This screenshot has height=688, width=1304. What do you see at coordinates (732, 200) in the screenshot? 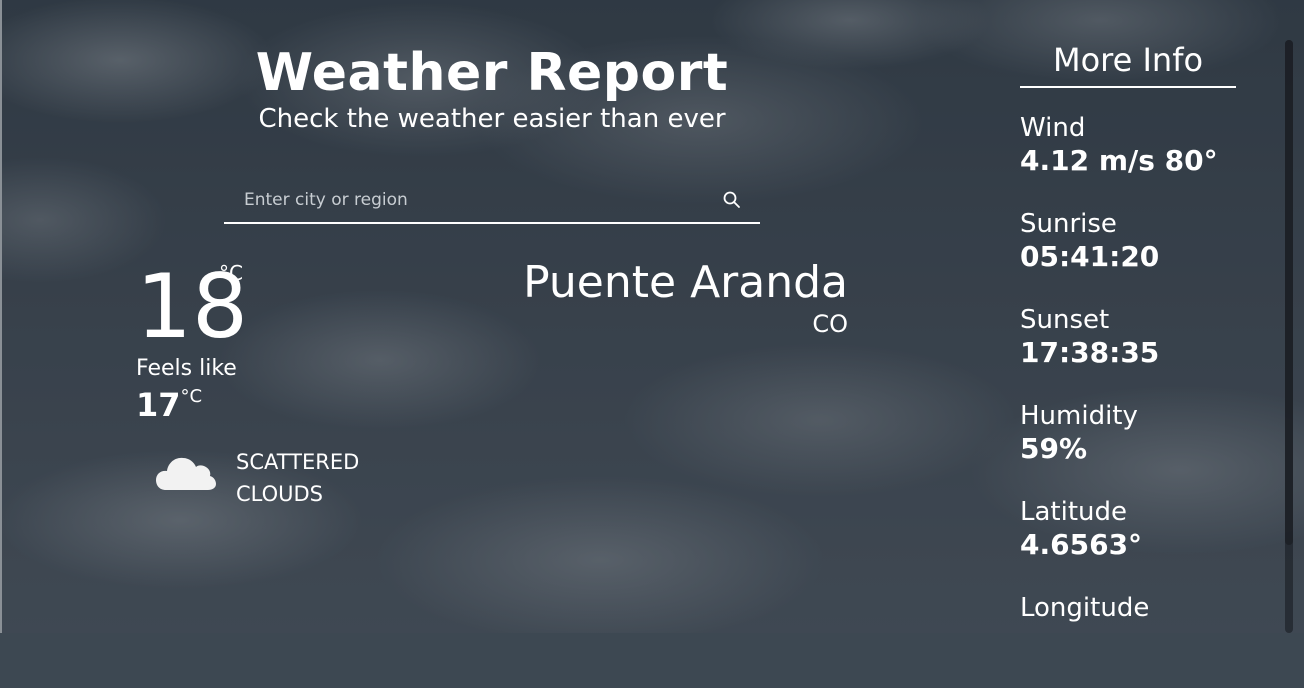
I see `search-icon` at bounding box center [732, 200].